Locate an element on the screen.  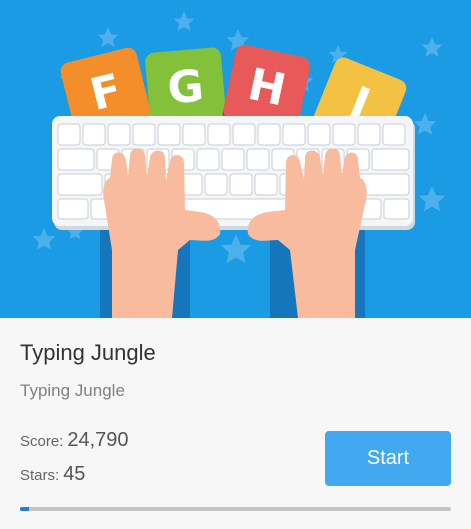
score-label: Score: is located at coordinates (42, 441).